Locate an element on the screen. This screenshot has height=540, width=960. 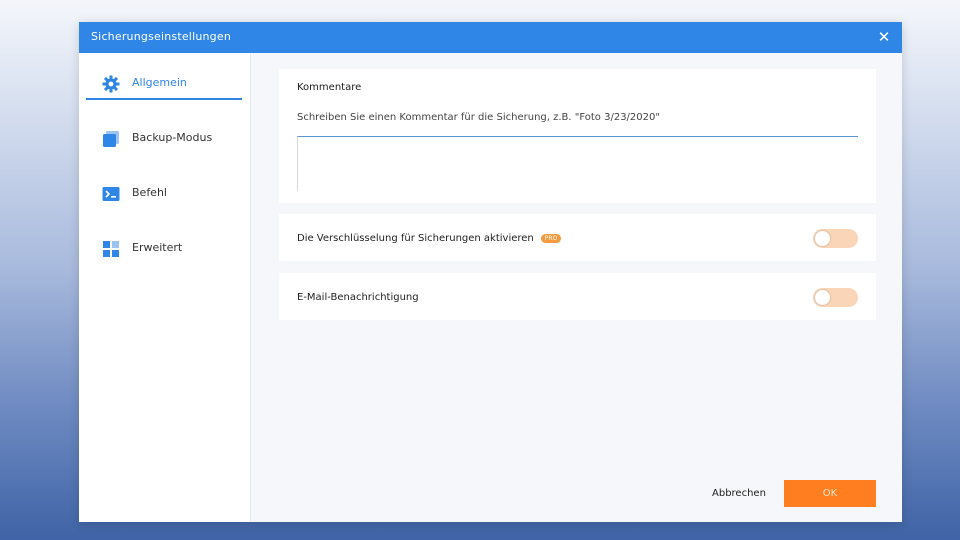
dialog-titlebar: Sicherungseinstellungen ✕ is located at coordinates (490, 37).